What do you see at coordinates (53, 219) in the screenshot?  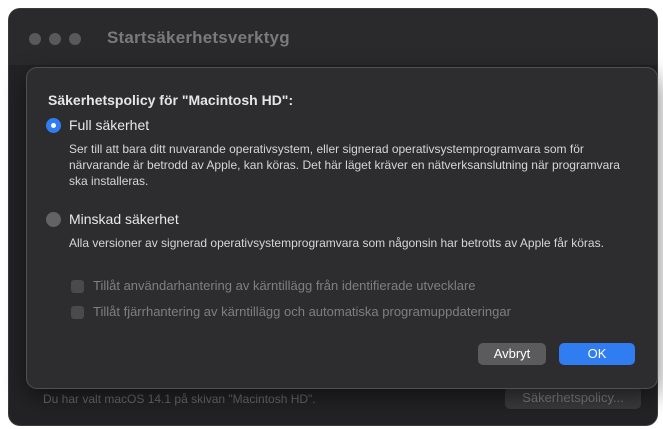 I see `reduced-security-radio` at bounding box center [53, 219].